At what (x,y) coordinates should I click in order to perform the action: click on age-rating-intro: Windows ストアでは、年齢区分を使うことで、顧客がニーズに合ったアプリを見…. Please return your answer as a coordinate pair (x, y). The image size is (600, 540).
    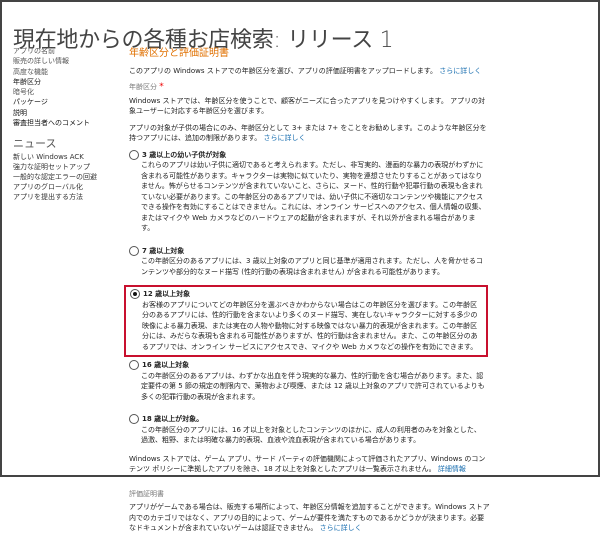
    Looking at the image, I should click on (307, 106).